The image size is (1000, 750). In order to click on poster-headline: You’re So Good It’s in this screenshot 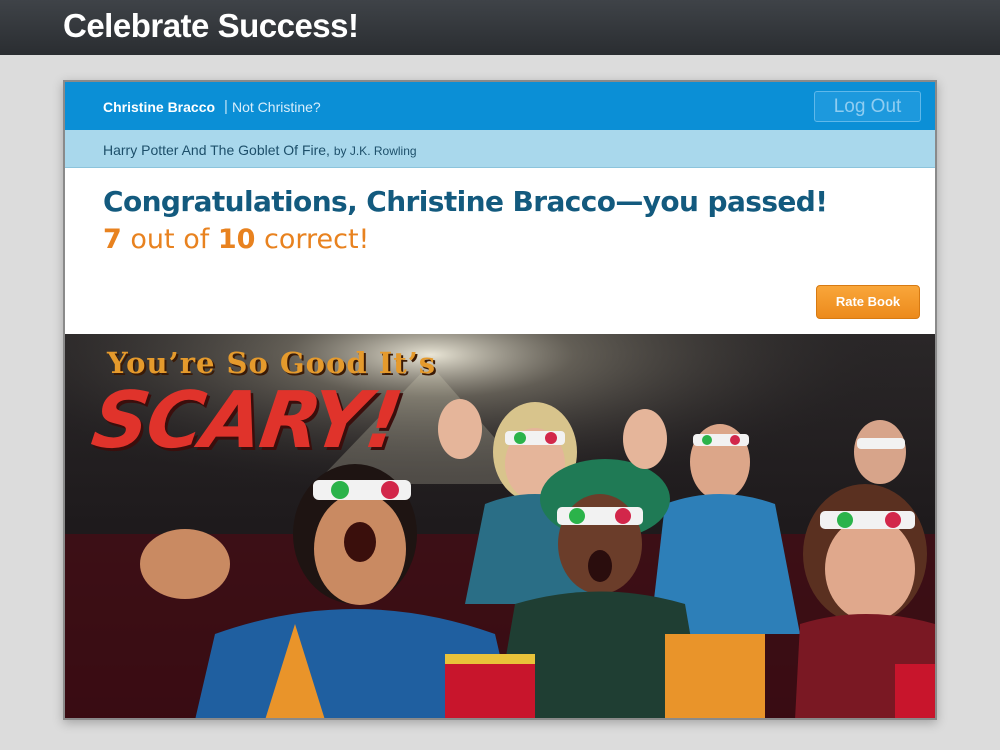, I will do `click(272, 363)`.